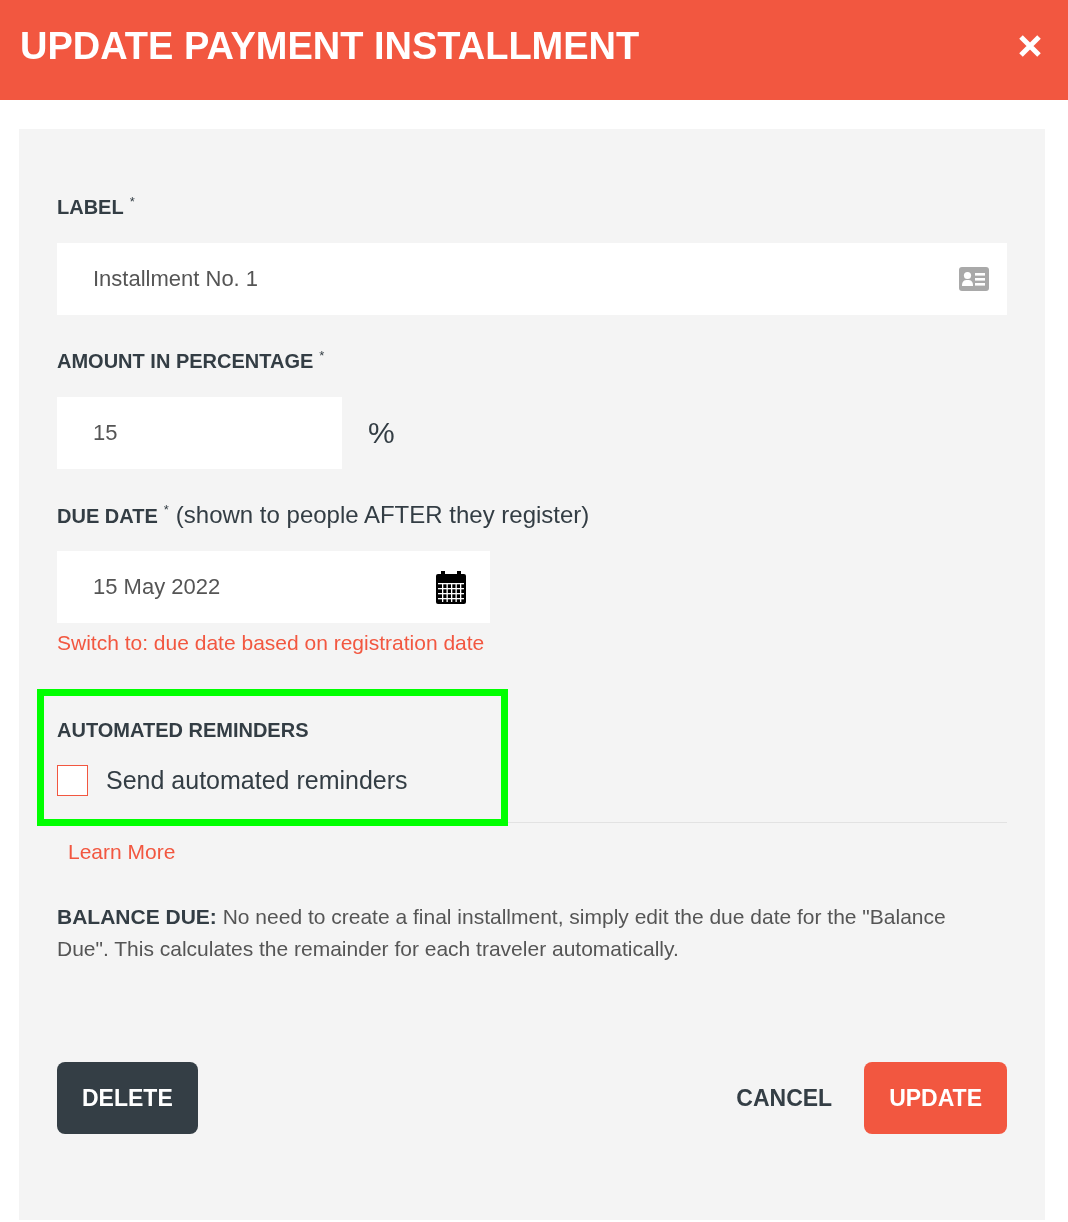 The image size is (1068, 1222). What do you see at coordinates (330, 46) in the screenshot?
I see `dialog-title: UPDATE PAYMENT INSTALLMENT` at bounding box center [330, 46].